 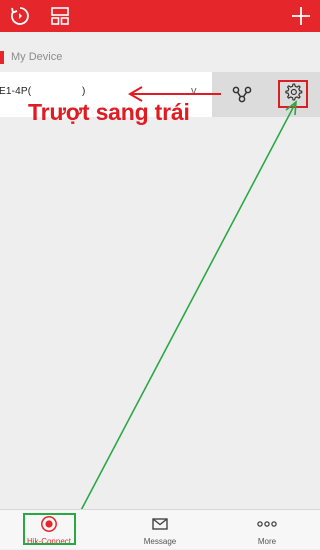 I want to click on top-app-bar, so click(x=160, y=16).